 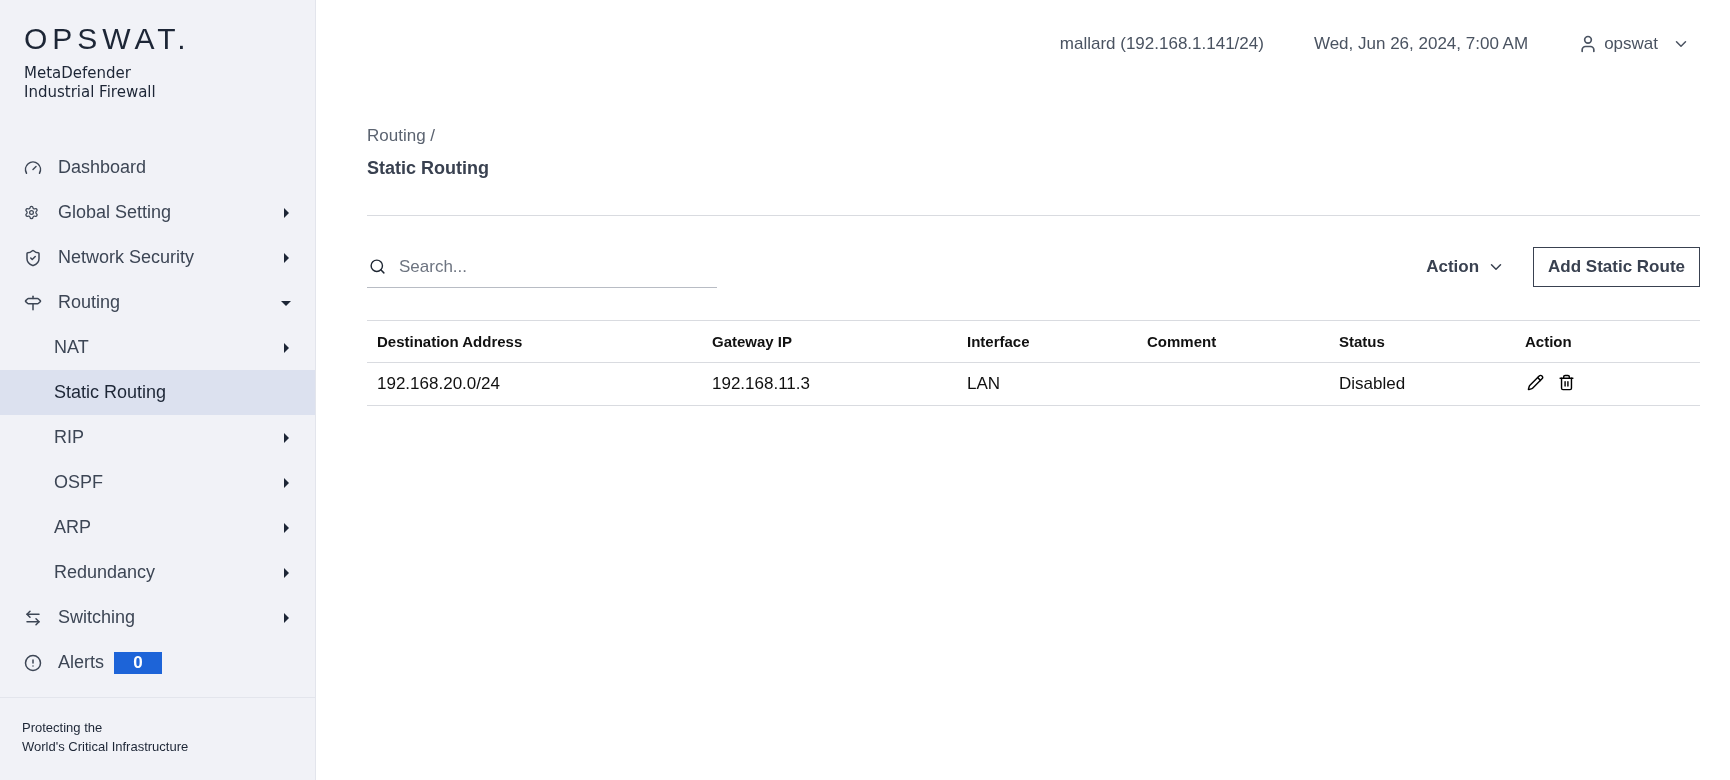 I want to click on column-header: Interface, so click(x=1047, y=341).